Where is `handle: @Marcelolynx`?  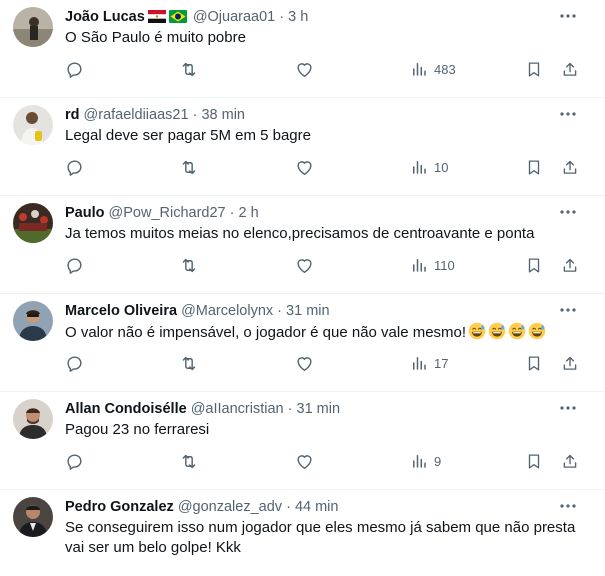
handle: @Marcelolynx is located at coordinates (227, 311).